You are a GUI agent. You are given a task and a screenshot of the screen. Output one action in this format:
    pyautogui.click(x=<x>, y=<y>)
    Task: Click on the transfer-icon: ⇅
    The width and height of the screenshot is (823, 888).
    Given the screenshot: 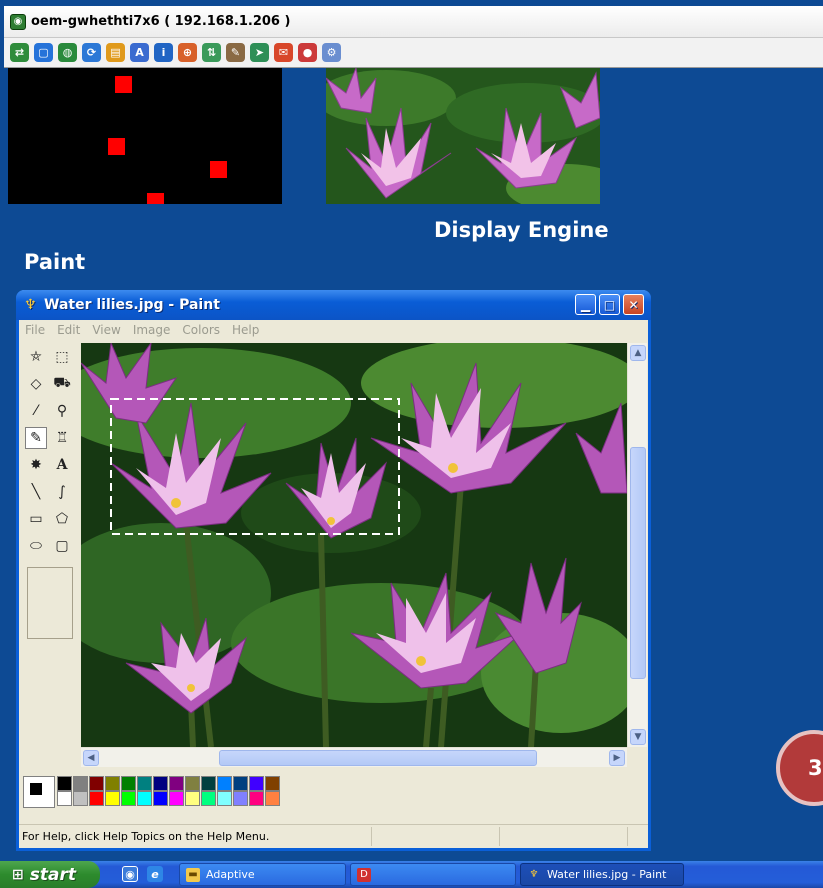 What is the action you would take?
    pyautogui.click(x=211, y=52)
    